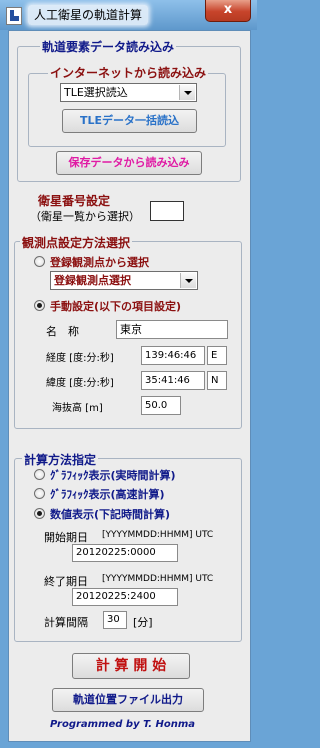  I want to click on interval-label: 計算間隔, so click(66, 622).